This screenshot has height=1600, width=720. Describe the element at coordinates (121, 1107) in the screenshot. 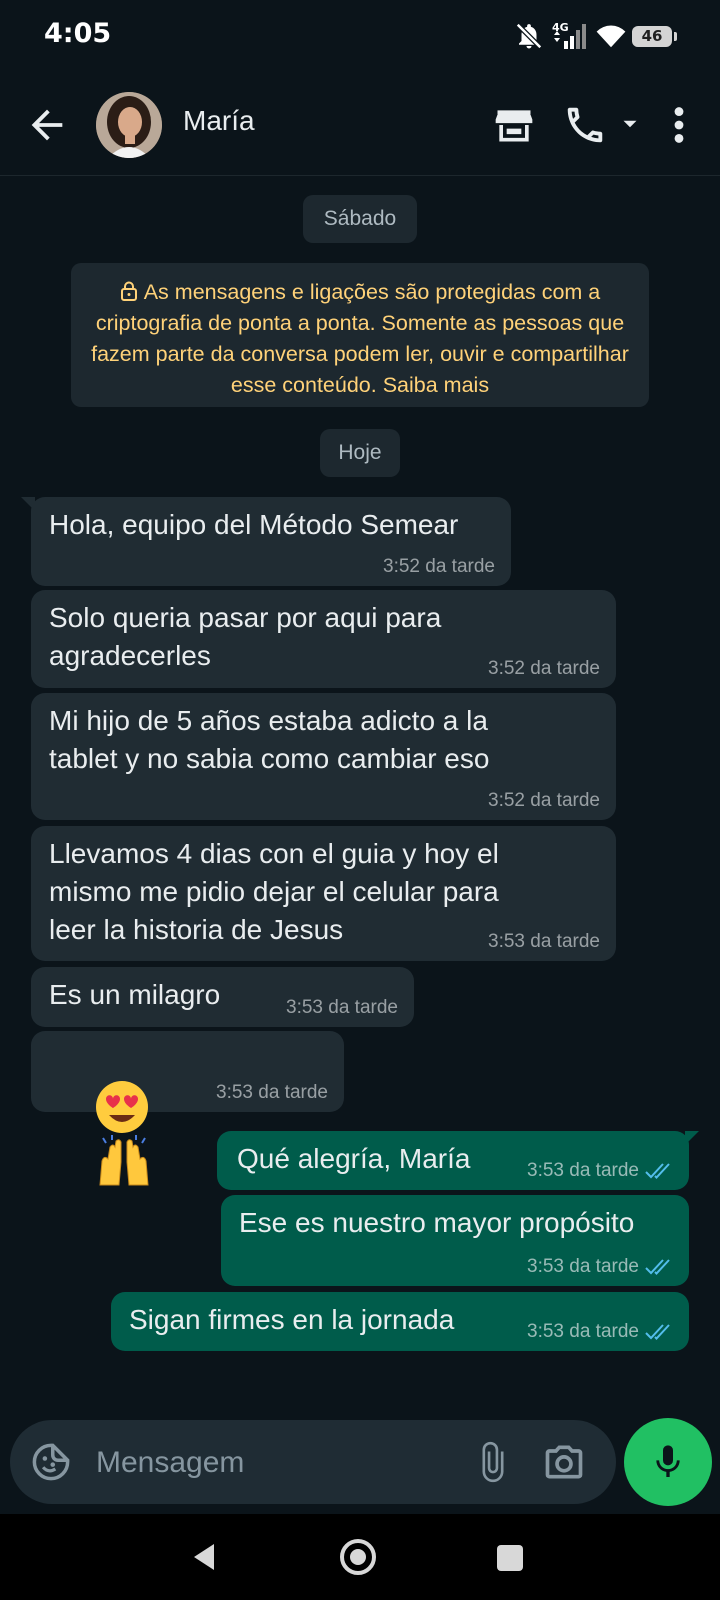

I see `heart-eyes-emoji` at that location.